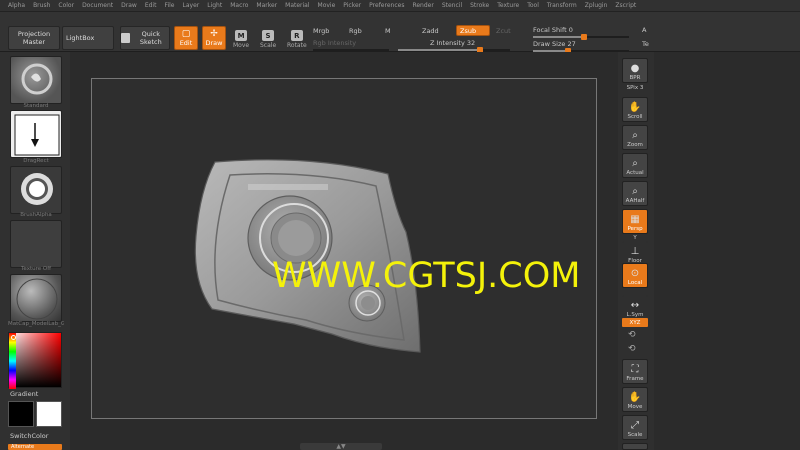 This screenshot has width=800, height=450. What do you see at coordinates (41, 5) in the screenshot?
I see `menu-brush: Brush` at bounding box center [41, 5].